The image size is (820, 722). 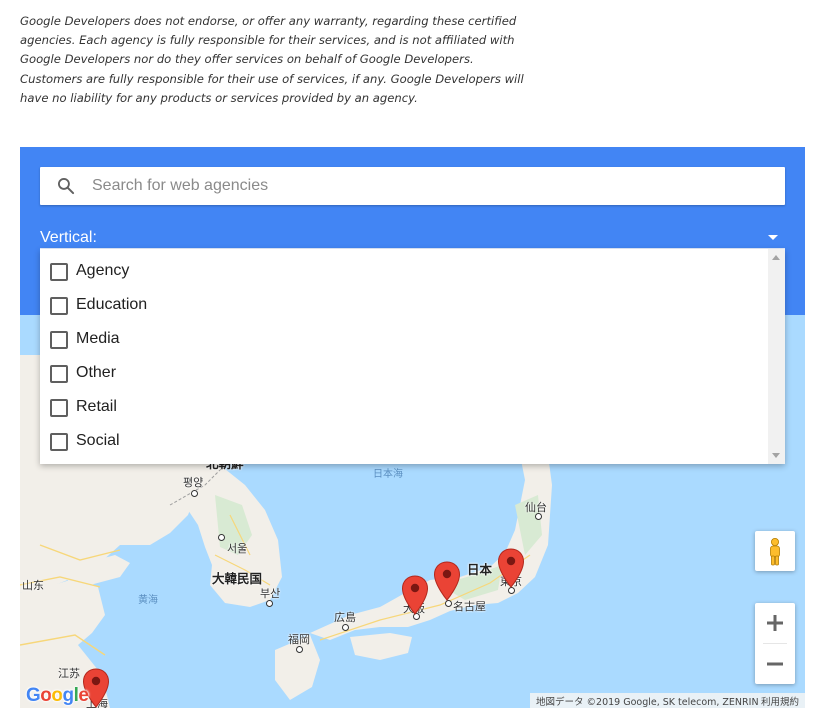 What do you see at coordinates (776, 257) in the screenshot?
I see `scroll-up-arrow-icon` at bounding box center [776, 257].